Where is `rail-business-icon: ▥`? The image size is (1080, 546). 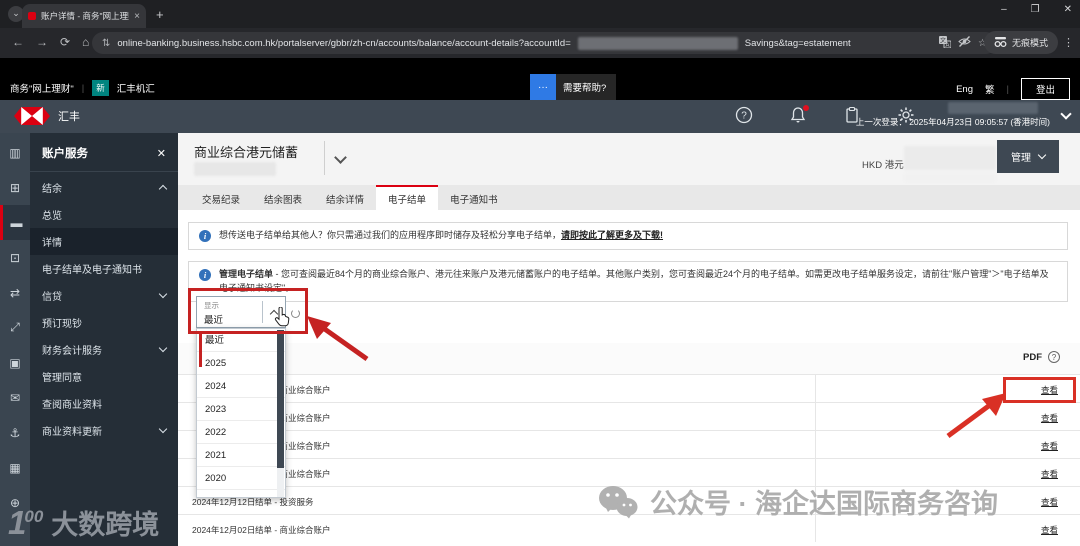
rail-business-icon: ▥ is located at coordinates (15, 152).